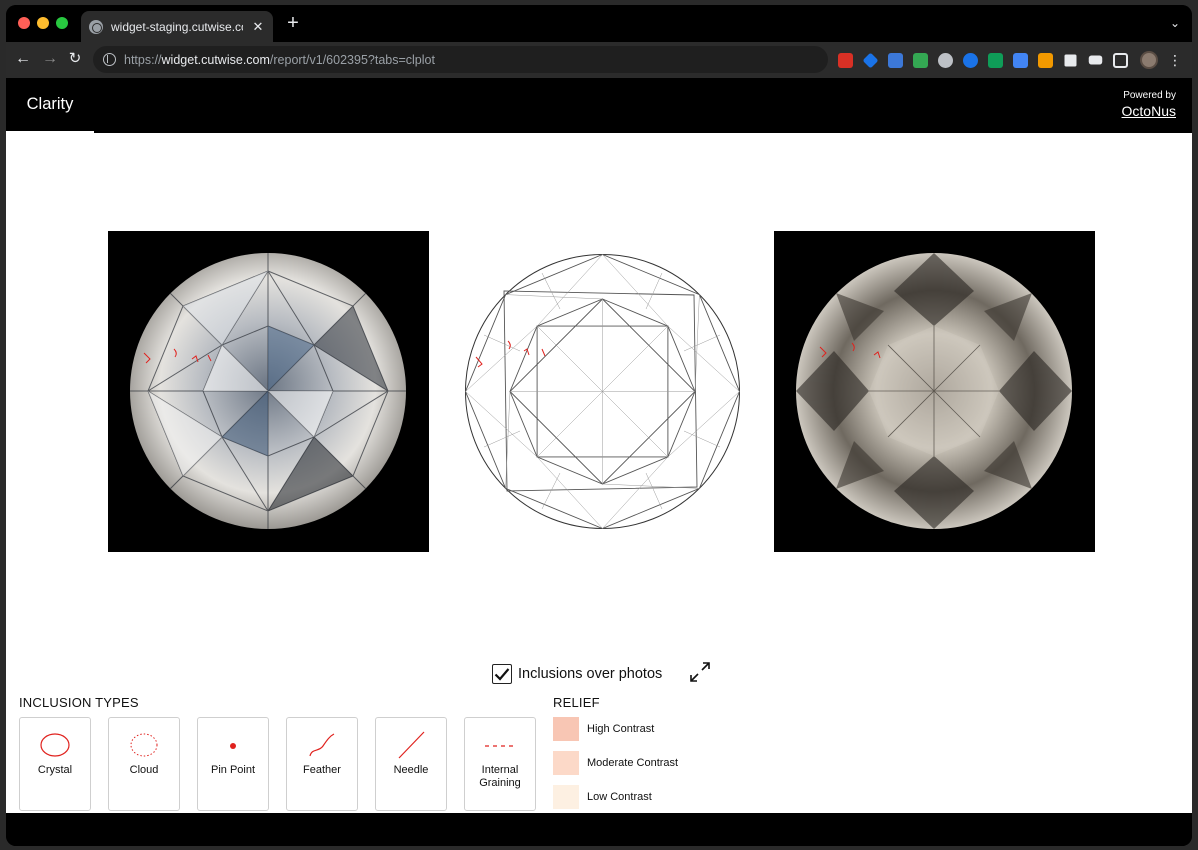  I want to click on relief-moderate-contrast: Moderate Contrast, so click(615, 763).